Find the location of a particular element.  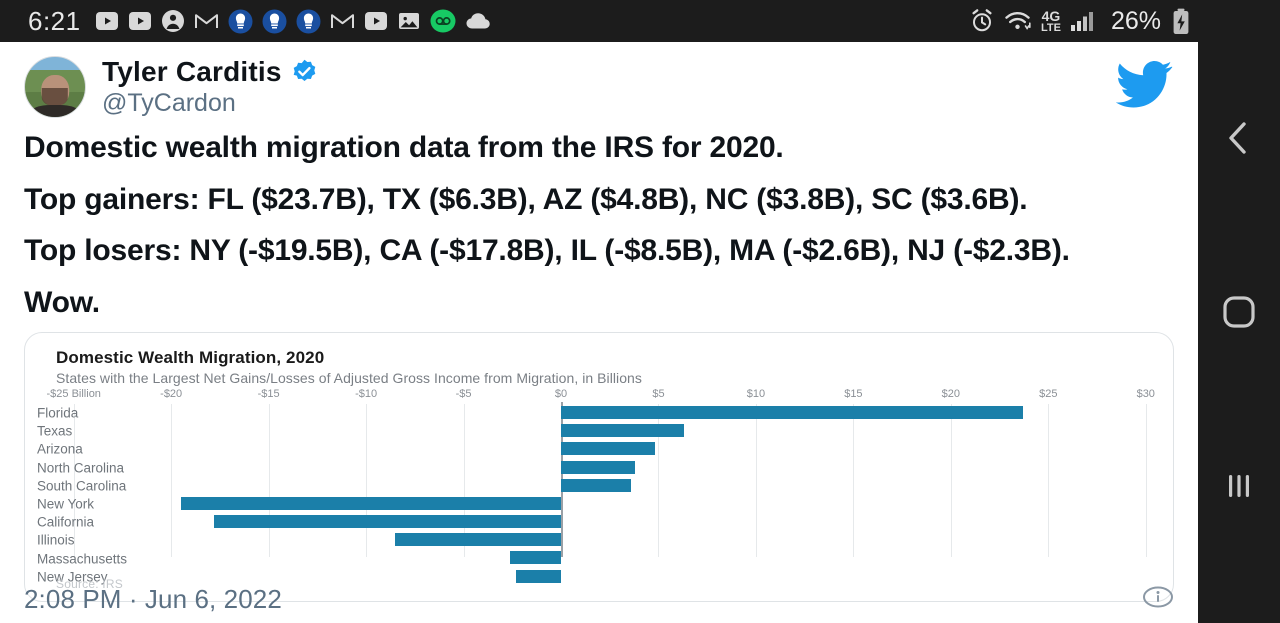

chart-title: Domestic Wealth Migration, 2020 is located at coordinates (190, 357).